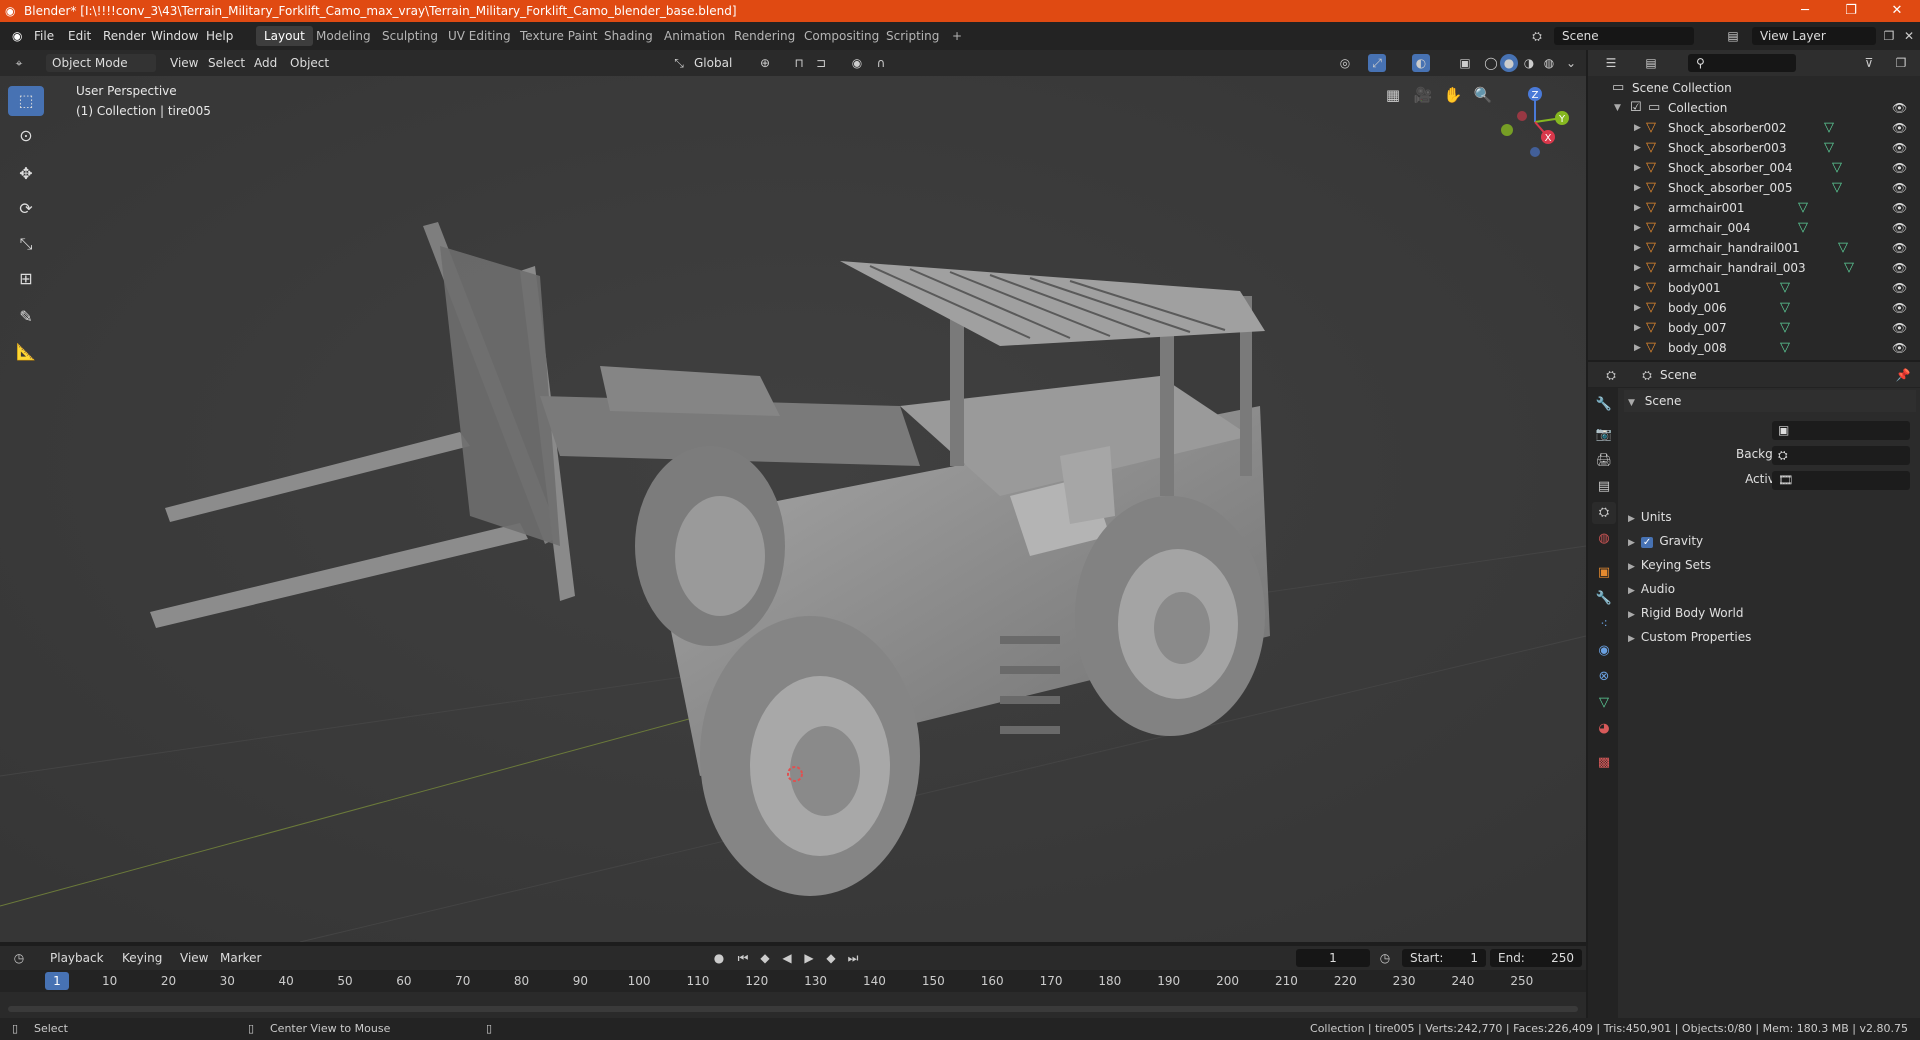 This screenshot has height=1040, width=1920. I want to click on menu-edit: Edit, so click(79, 36).